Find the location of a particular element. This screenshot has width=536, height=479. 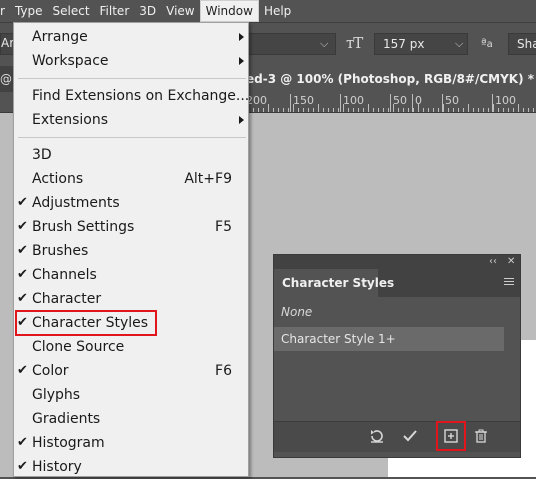

menu-item-brushes: ✔ Brushes is located at coordinates (131, 251).